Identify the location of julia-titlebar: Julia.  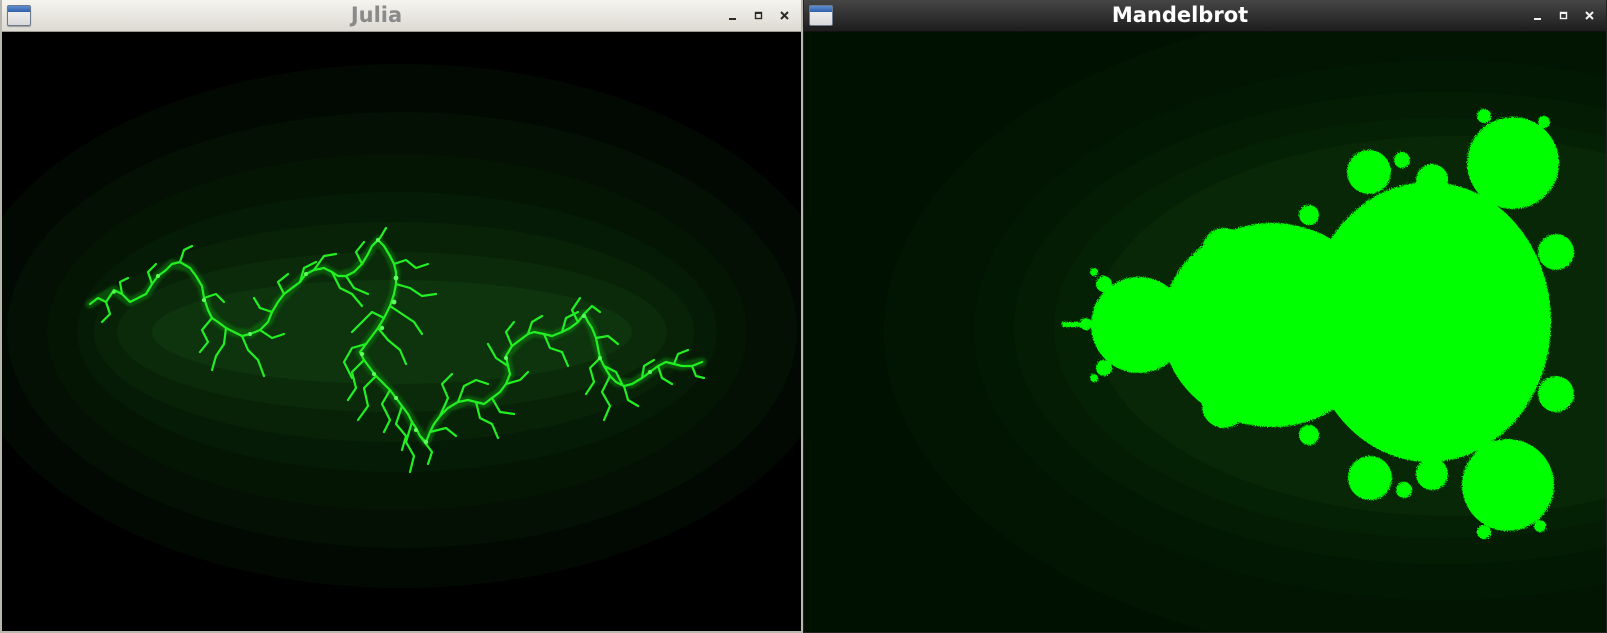
(401, 16).